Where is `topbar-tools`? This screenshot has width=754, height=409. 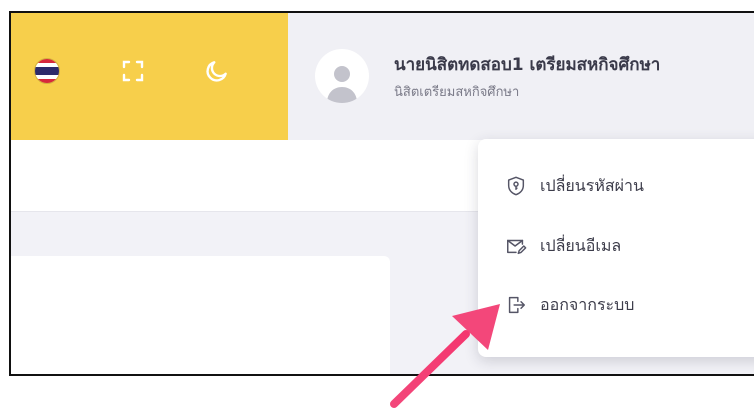 topbar-tools is located at coordinates (149, 76).